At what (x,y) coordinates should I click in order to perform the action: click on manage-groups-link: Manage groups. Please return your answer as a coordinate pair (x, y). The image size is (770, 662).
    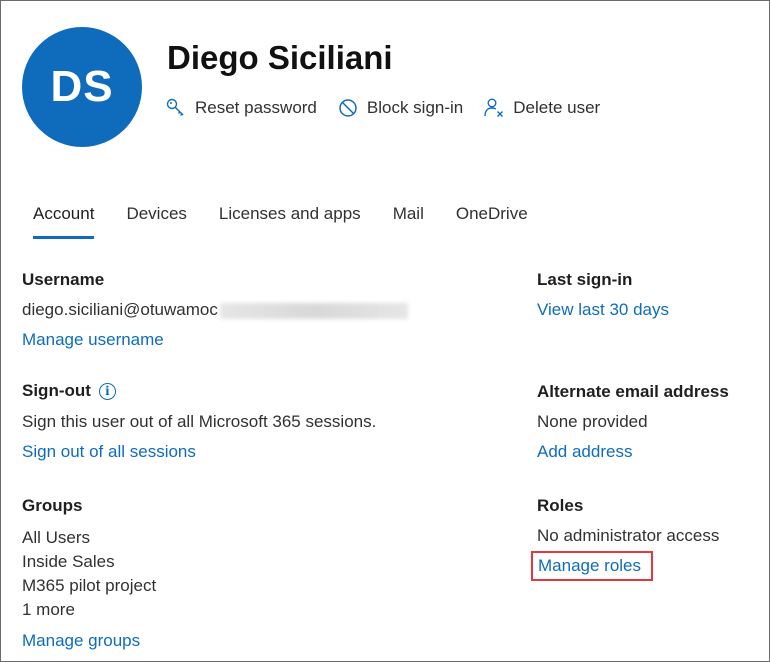
    Looking at the image, I should click on (89, 641).